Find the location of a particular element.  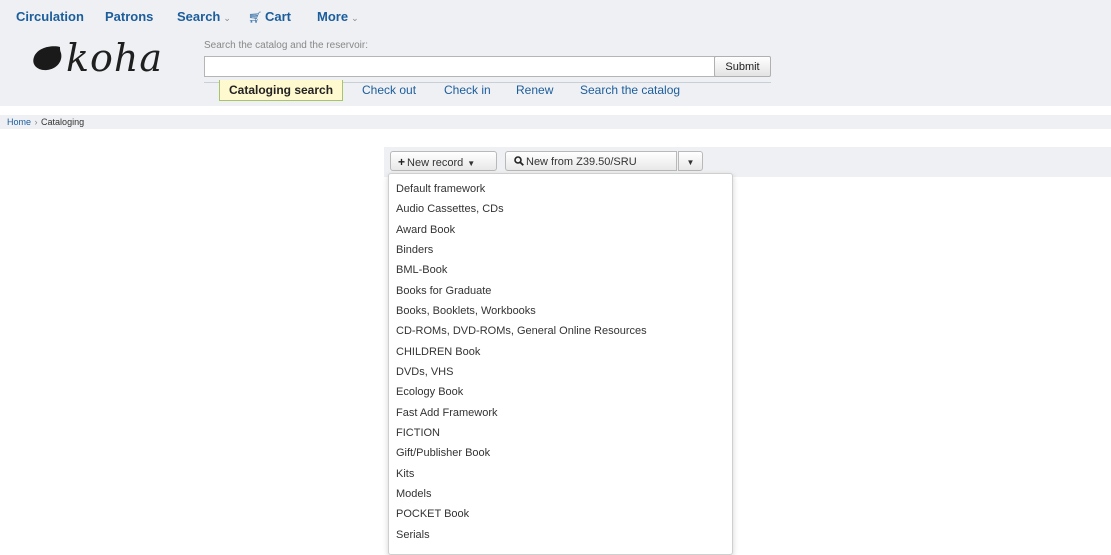

nav-more-label: More is located at coordinates (333, 16).